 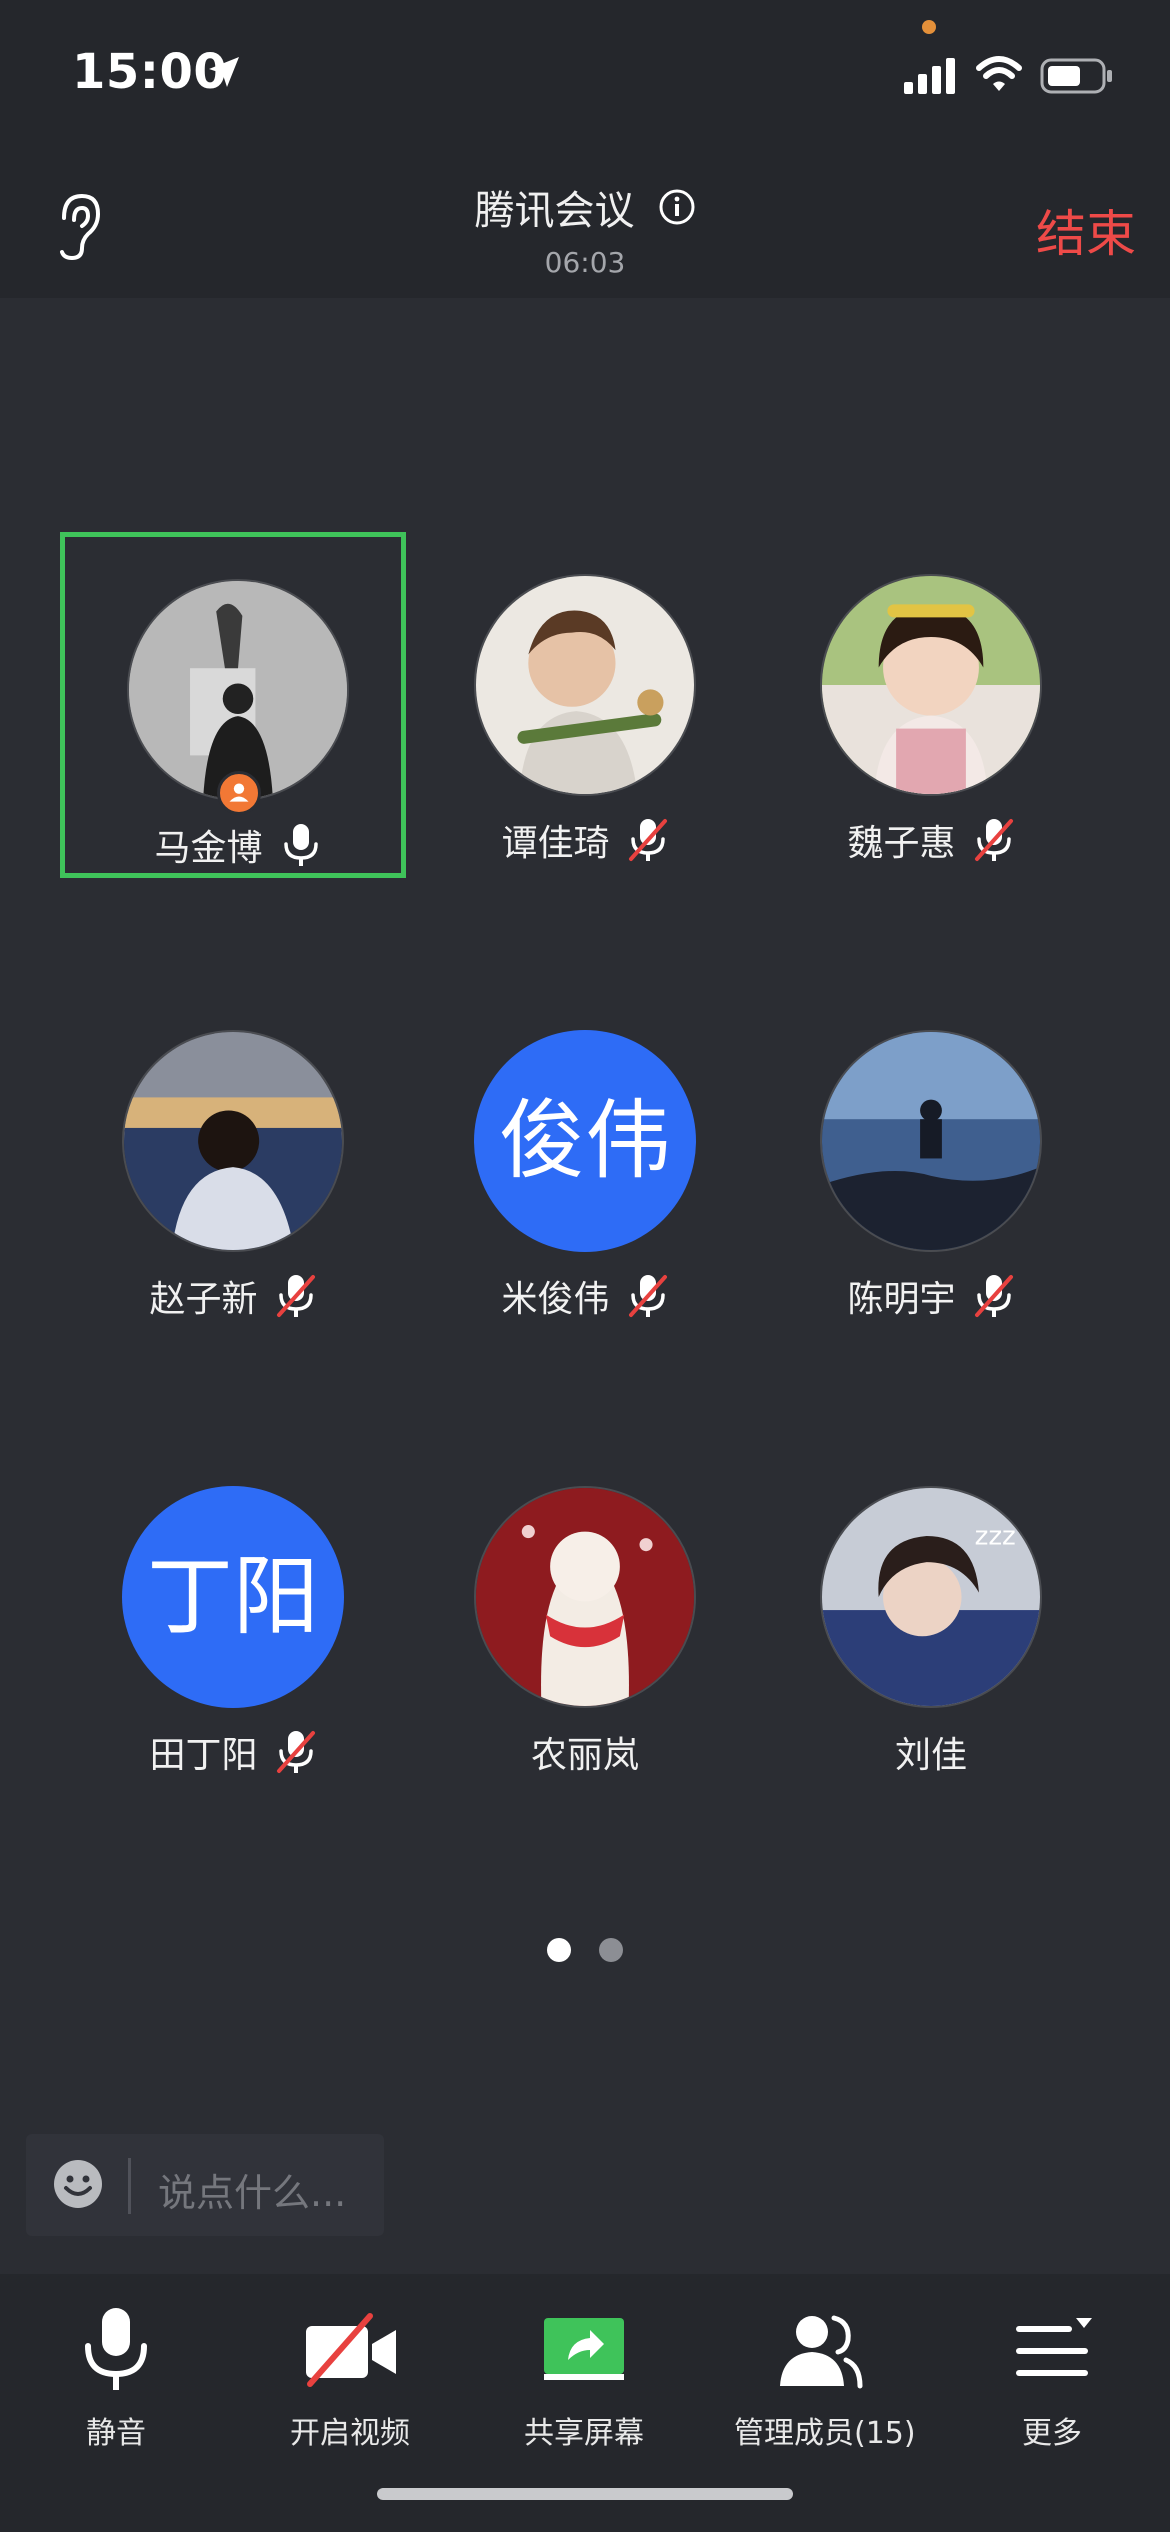 I want to click on participant-name-row: 赵子新, so click(x=233, y=1296).